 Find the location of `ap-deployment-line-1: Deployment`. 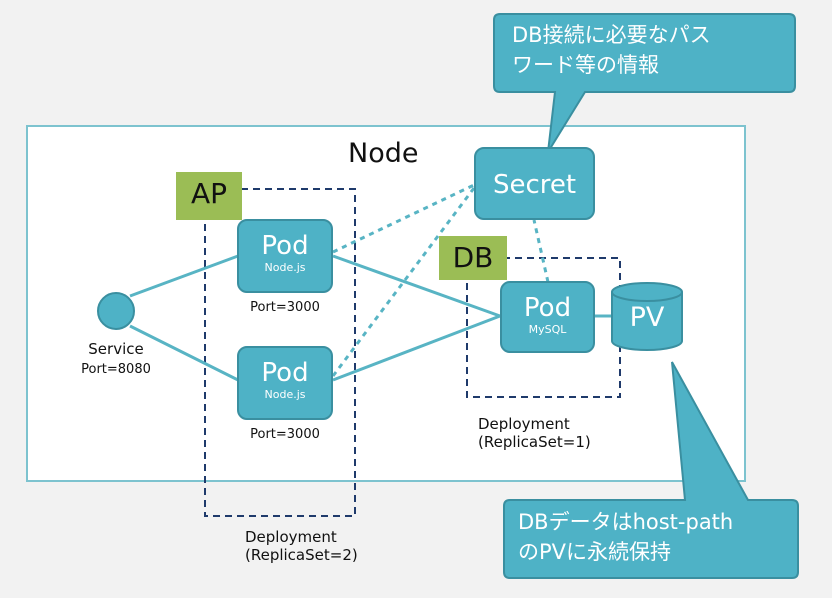

ap-deployment-line-1: Deployment is located at coordinates (291, 537).